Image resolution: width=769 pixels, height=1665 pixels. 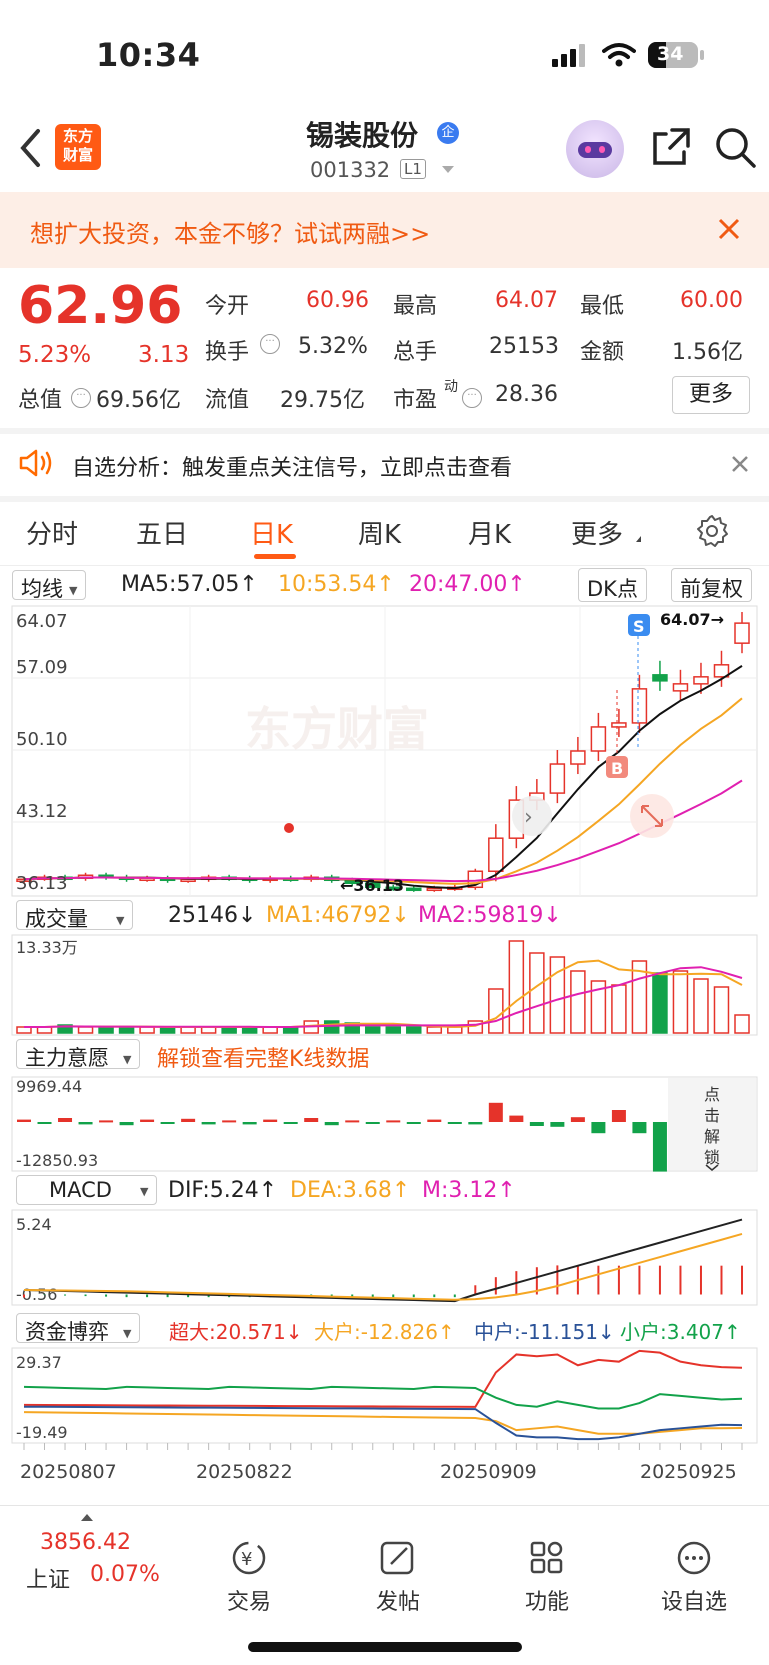 What do you see at coordinates (597, 532) in the screenshot?
I see `tab-more: 更多` at bounding box center [597, 532].